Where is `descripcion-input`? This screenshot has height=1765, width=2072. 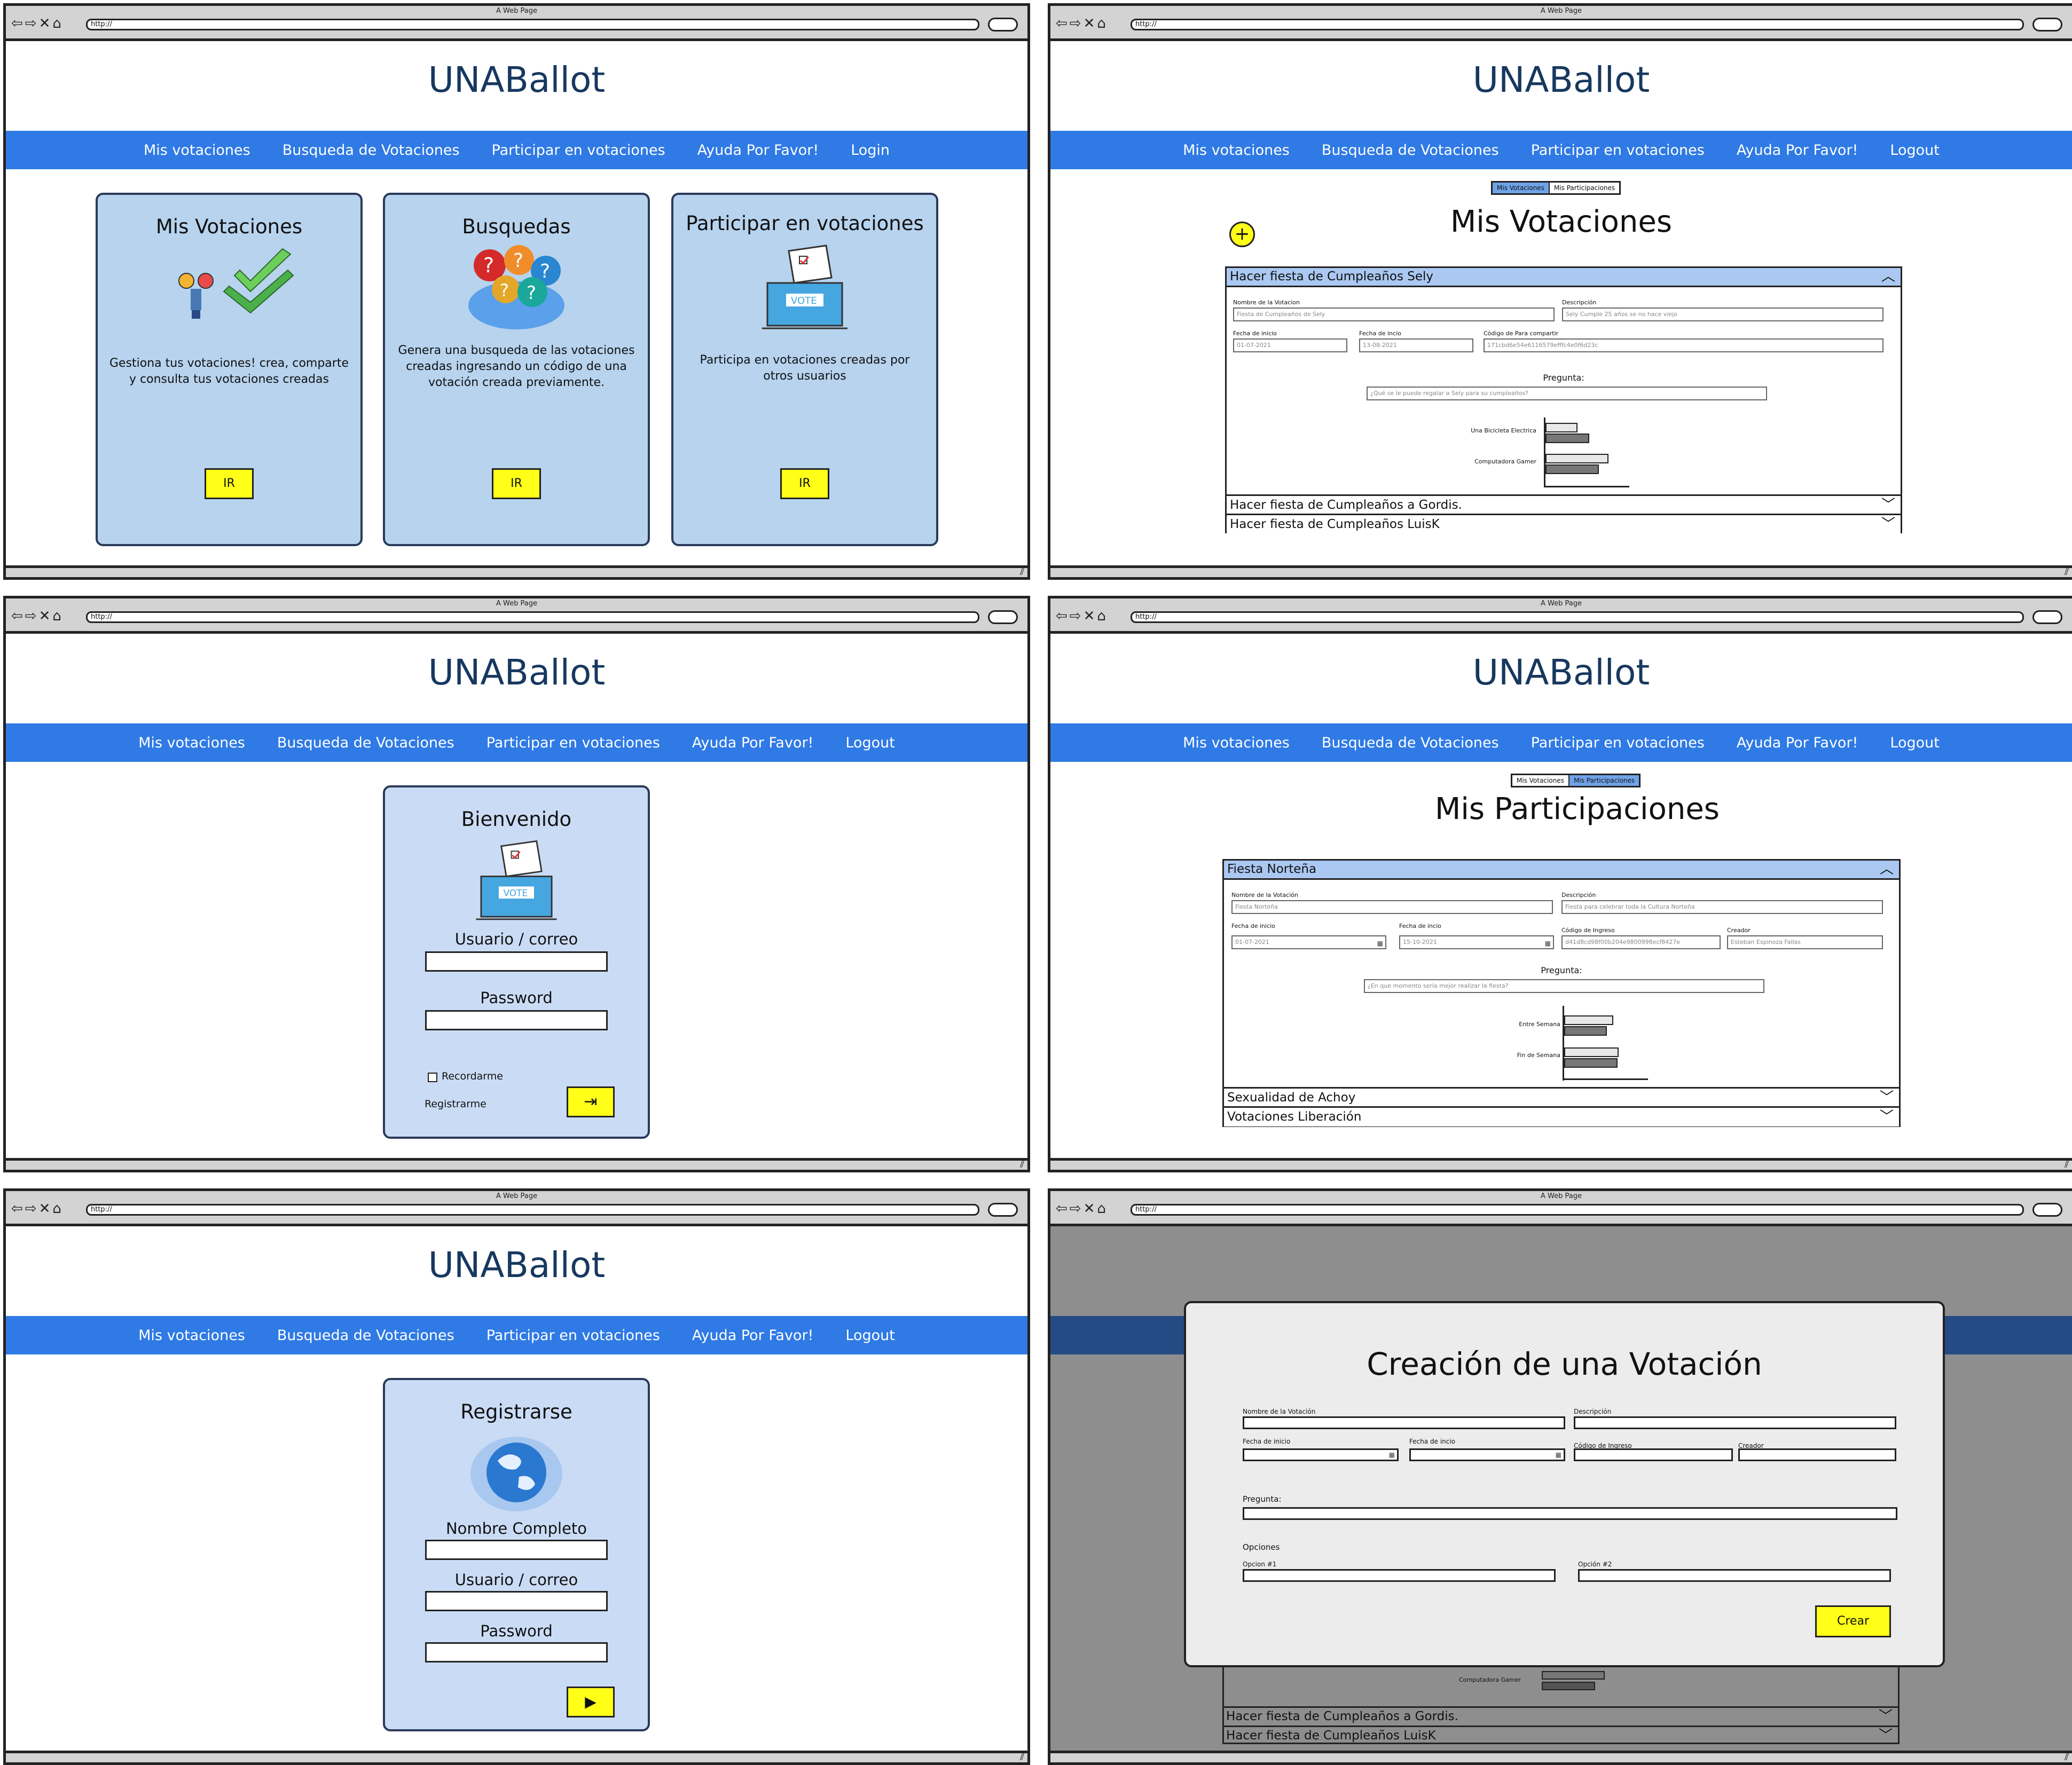 descripcion-input is located at coordinates (1735, 1422).